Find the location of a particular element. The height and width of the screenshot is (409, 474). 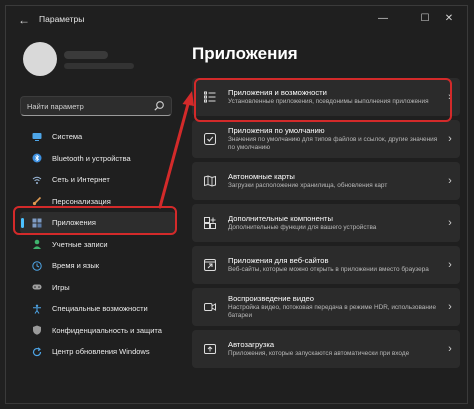

card-title: Автозагрузка is located at coordinates (251, 344).